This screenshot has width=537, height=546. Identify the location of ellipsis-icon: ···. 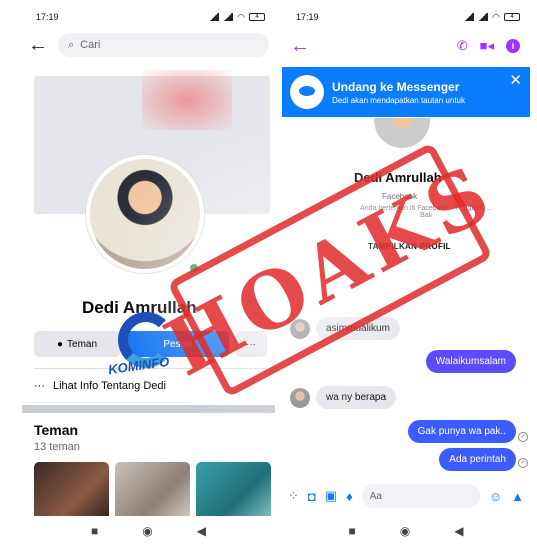
(39, 386).